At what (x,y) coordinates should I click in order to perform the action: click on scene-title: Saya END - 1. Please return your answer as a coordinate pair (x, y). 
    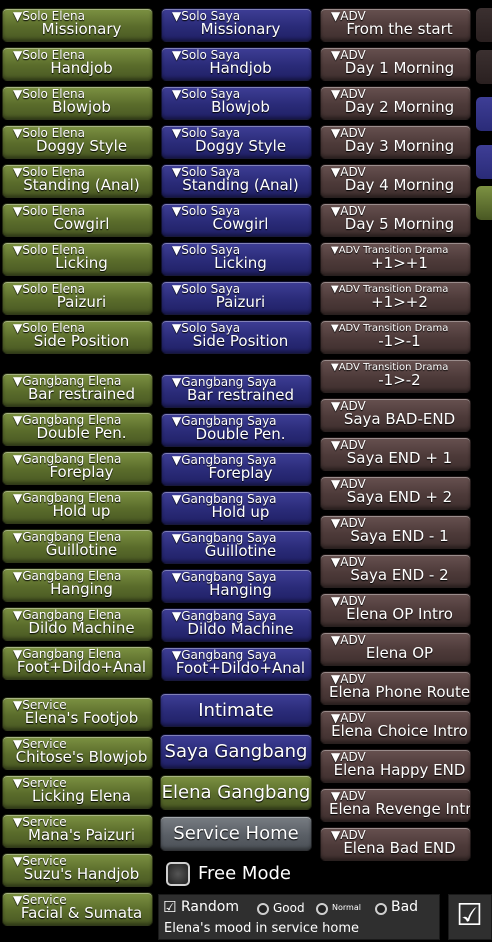
    Looking at the image, I should click on (399, 536).